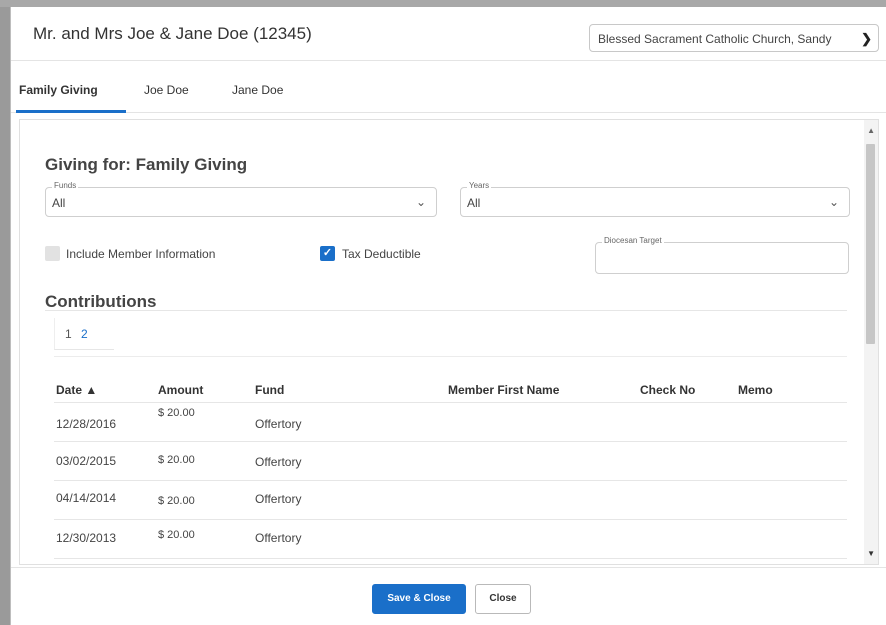 The width and height of the screenshot is (886, 625). What do you see at coordinates (180, 390) in the screenshot?
I see `column-header-amount: Amount` at bounding box center [180, 390].